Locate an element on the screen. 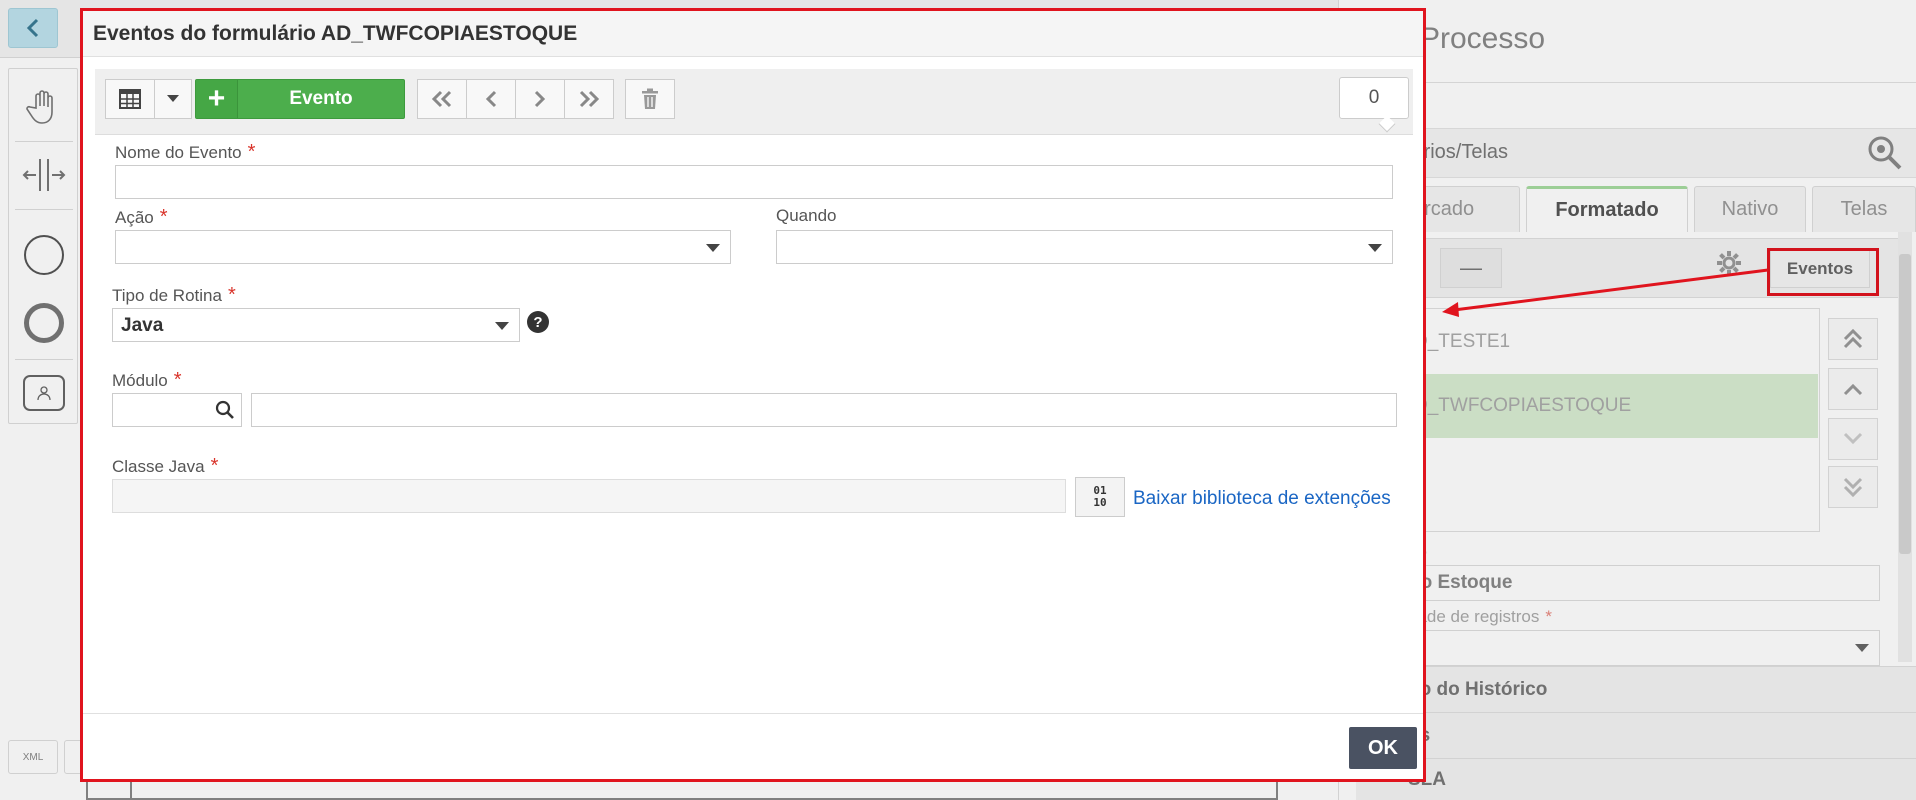 This screenshot has height=800, width=1916. dialog-toolbar: + Evento 0 is located at coordinates (754, 102).